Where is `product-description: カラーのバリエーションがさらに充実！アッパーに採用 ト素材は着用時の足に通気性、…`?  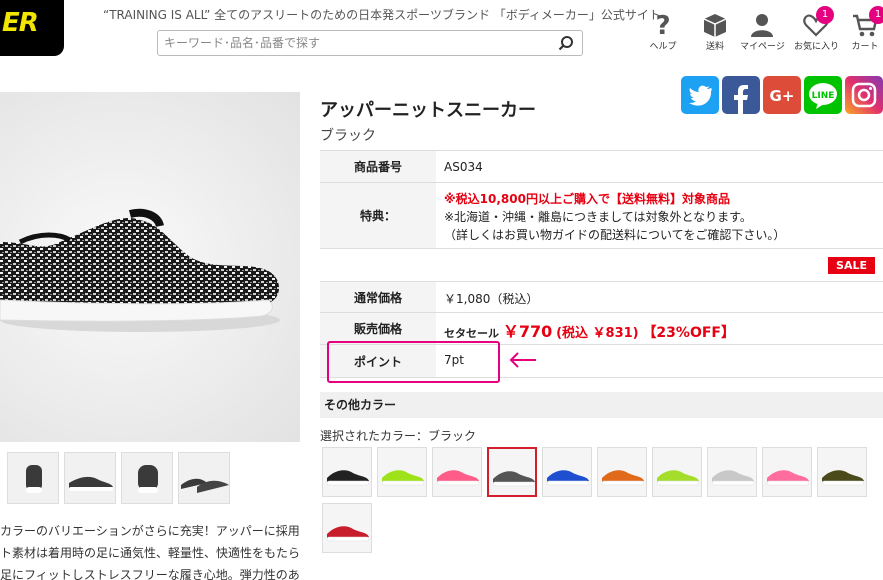
product-description: カラーのバリエーションがさらに充実！アッパーに採用 ト素材は着用時の足に通気性、… is located at coordinates (150, 550).